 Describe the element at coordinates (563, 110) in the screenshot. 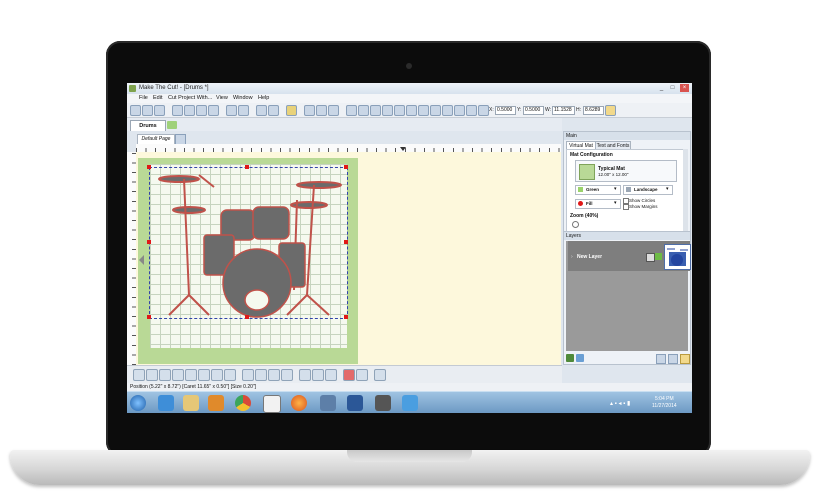

I see `w-input: 11.1528` at that location.